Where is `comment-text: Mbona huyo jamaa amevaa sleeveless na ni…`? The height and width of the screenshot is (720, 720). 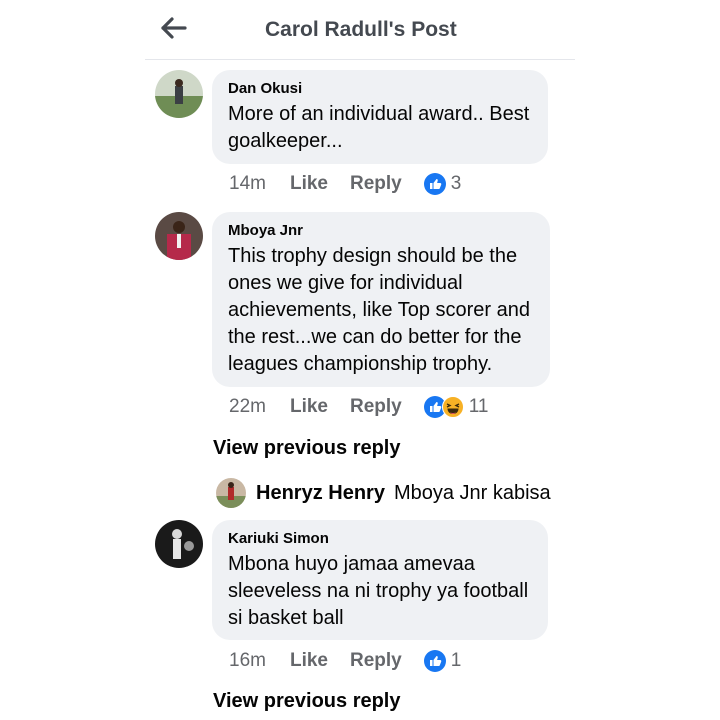
comment-text: Mbona huyo jamaa amevaa sleeveless na ni… is located at coordinates (380, 591).